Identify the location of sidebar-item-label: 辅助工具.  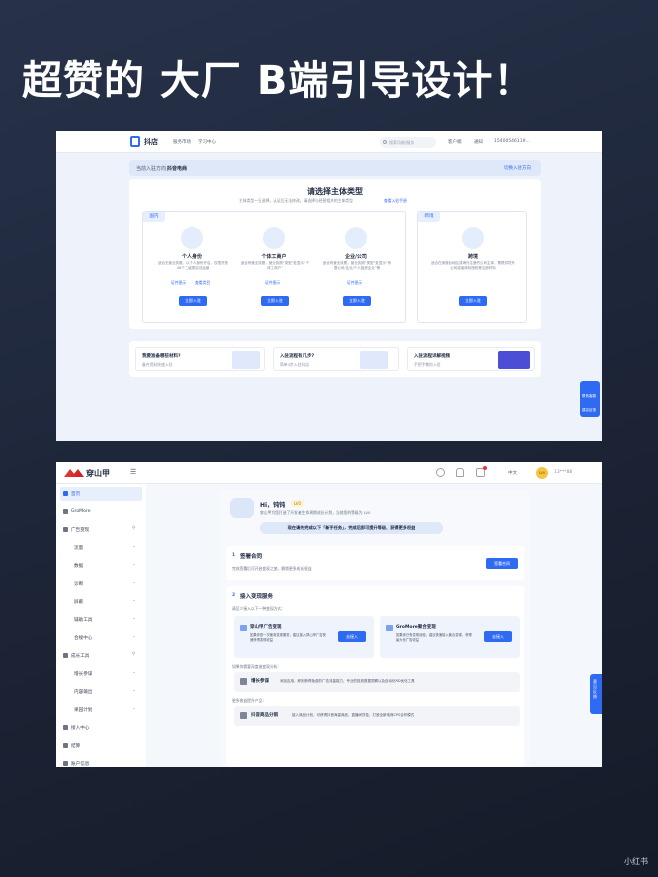
(83, 620).